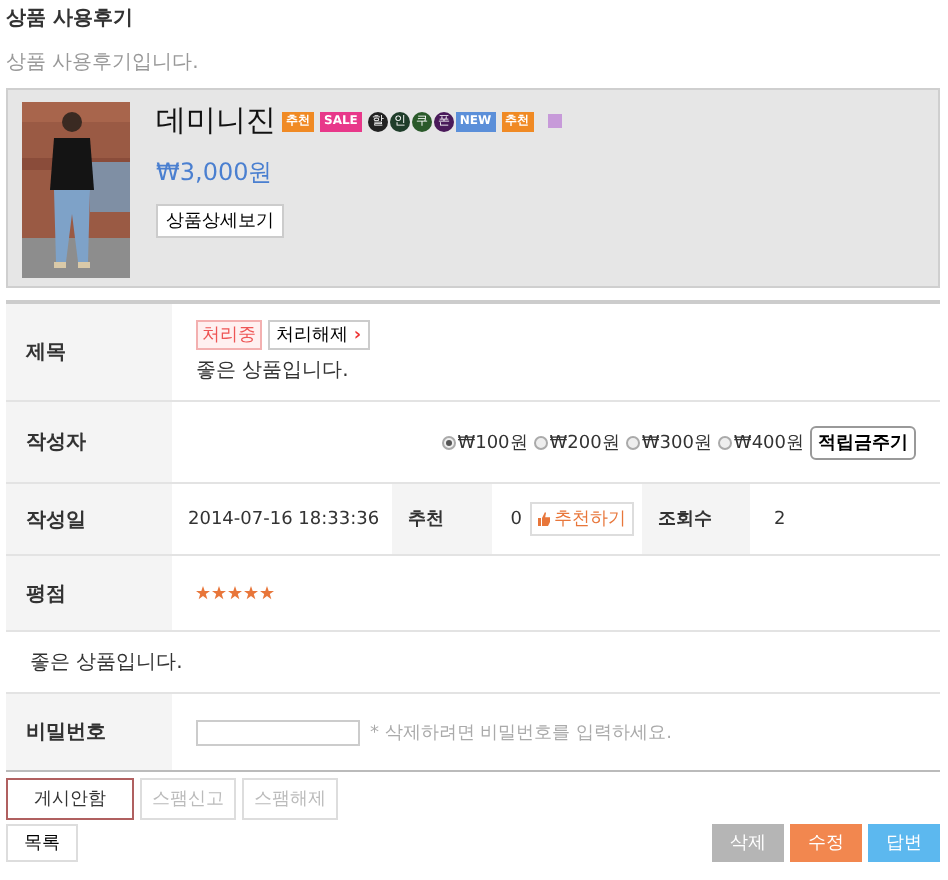 The width and height of the screenshot is (948, 880). What do you see at coordinates (46, 353) in the screenshot?
I see `field-label: 제목` at bounding box center [46, 353].